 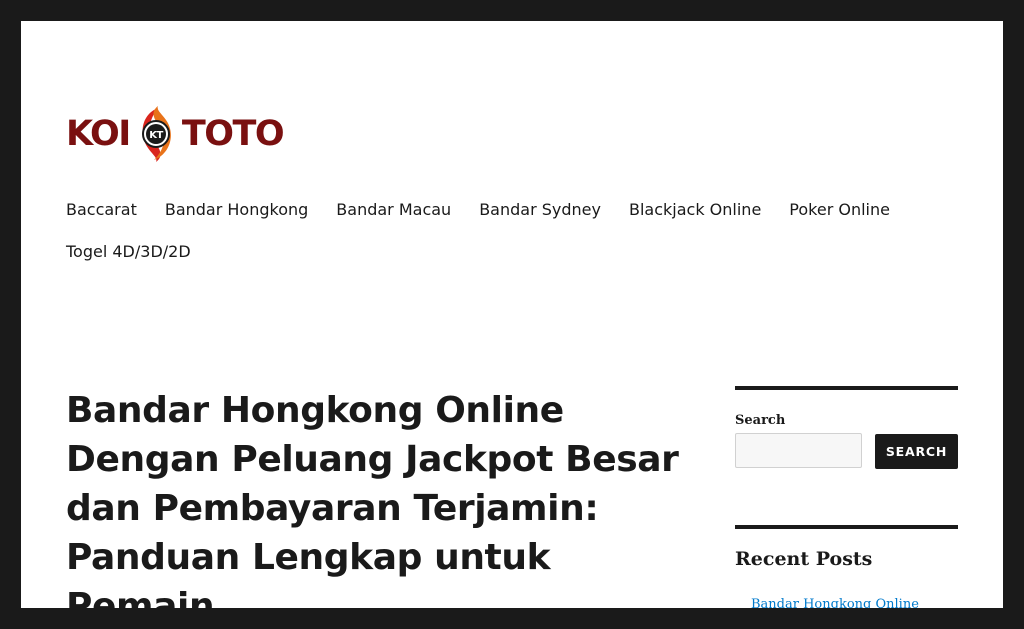 I want to click on nav-item-poker-online: Poker Online, so click(x=839, y=210).